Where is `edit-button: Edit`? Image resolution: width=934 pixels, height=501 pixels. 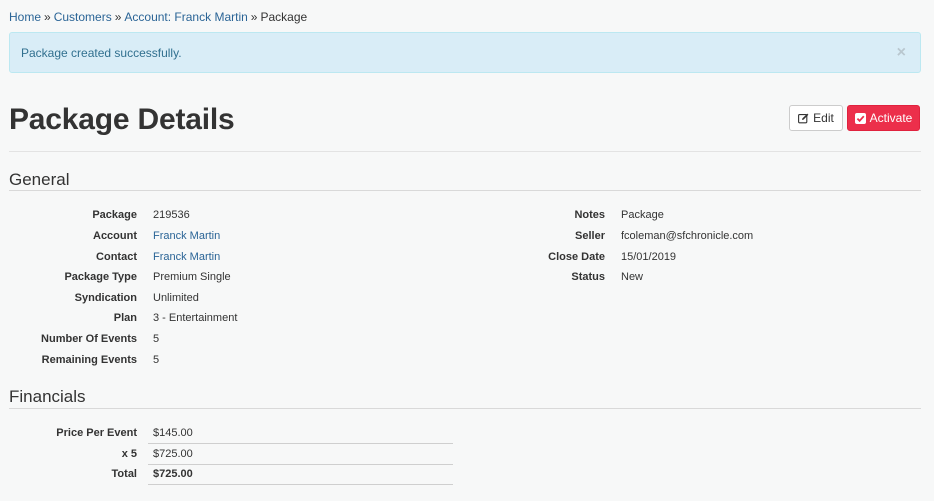 edit-button: Edit is located at coordinates (816, 118).